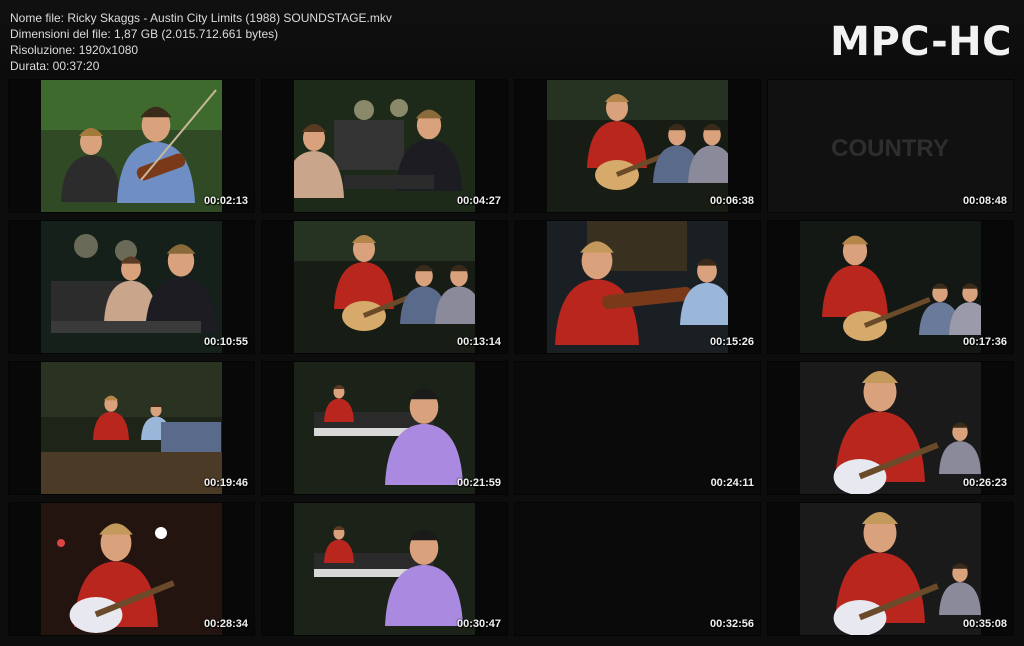 This screenshot has height=646, width=1024. I want to click on thumbnail: 00:30:47, so click(384, 569).